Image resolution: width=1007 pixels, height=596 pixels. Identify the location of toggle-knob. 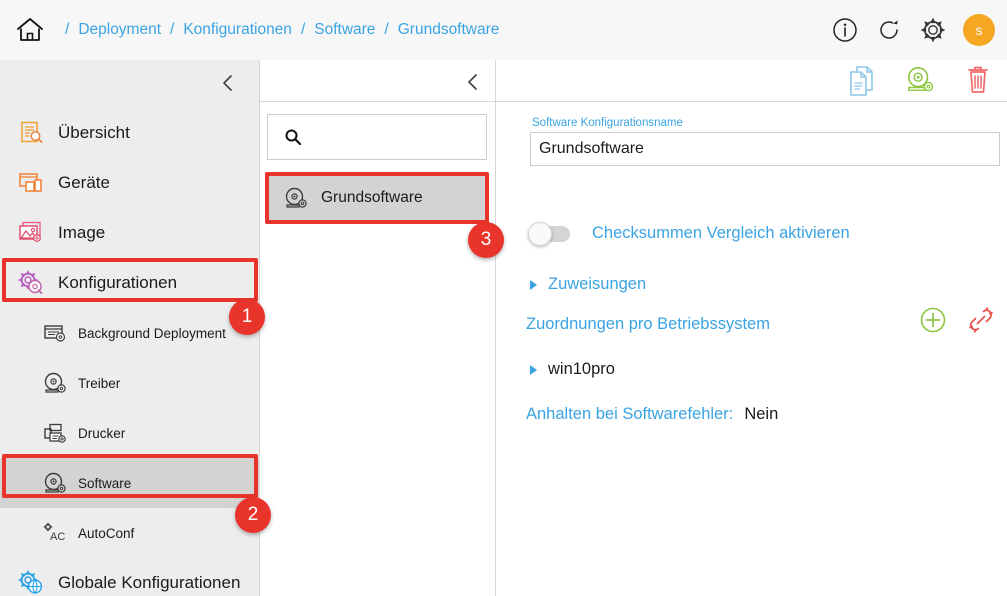
(540, 233).